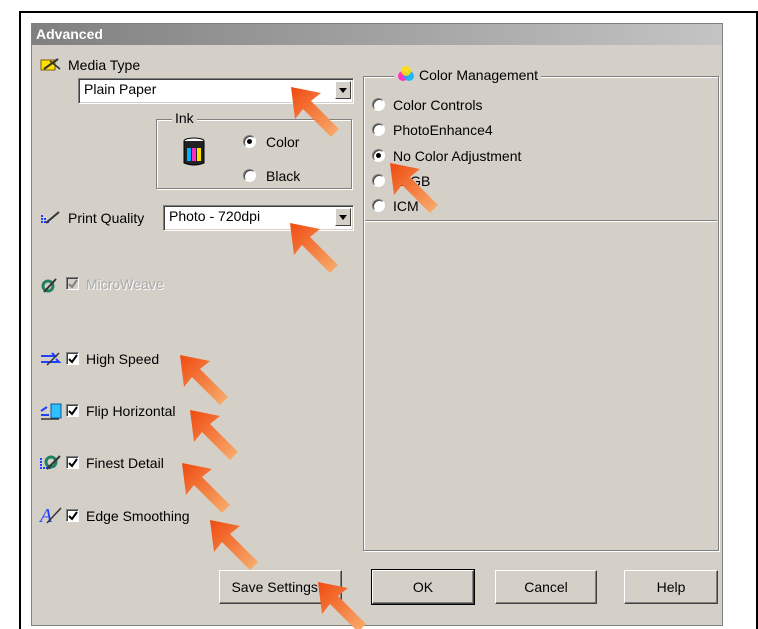 The width and height of the screenshot is (758, 629). What do you see at coordinates (50, 217) in the screenshot?
I see `print-quality-icon` at bounding box center [50, 217].